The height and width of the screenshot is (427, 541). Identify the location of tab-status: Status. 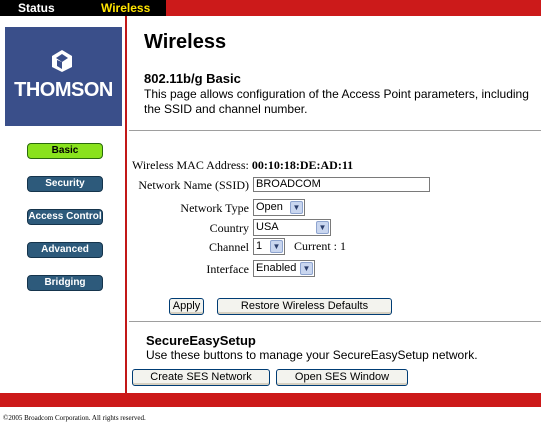
(36, 8).